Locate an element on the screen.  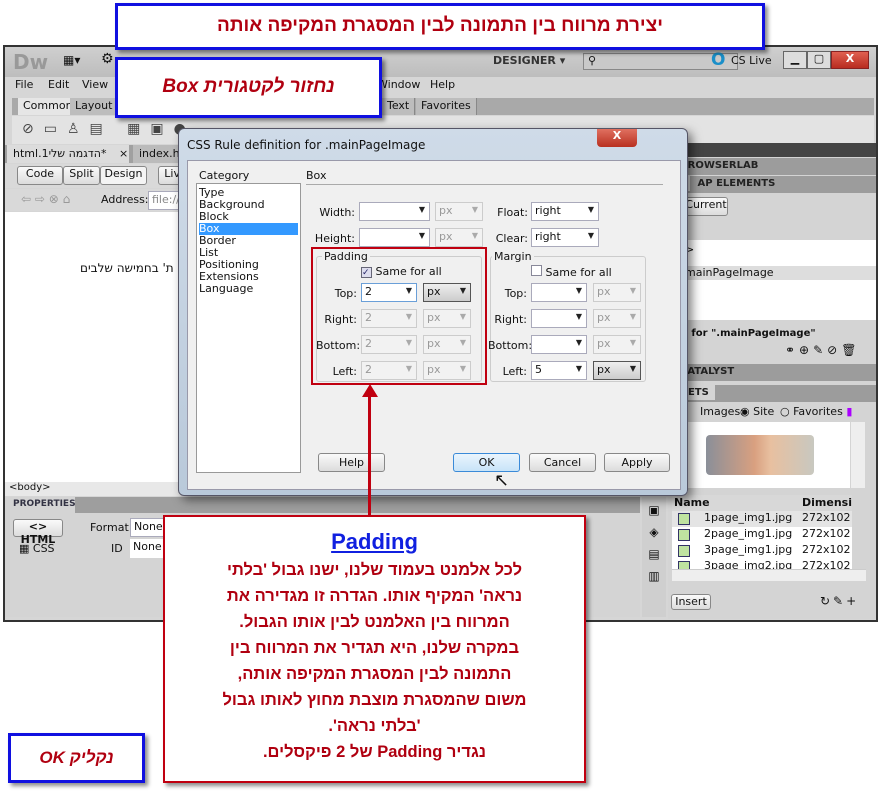
margin-left-unit: px ▼ is located at coordinates (617, 370).